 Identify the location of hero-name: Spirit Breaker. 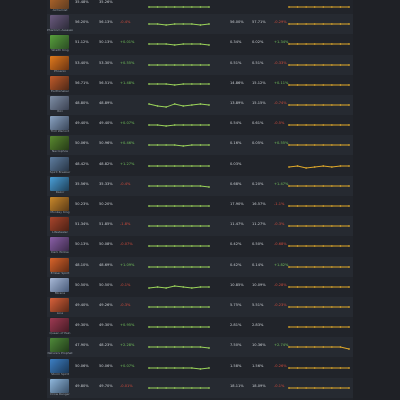
(60, 172).